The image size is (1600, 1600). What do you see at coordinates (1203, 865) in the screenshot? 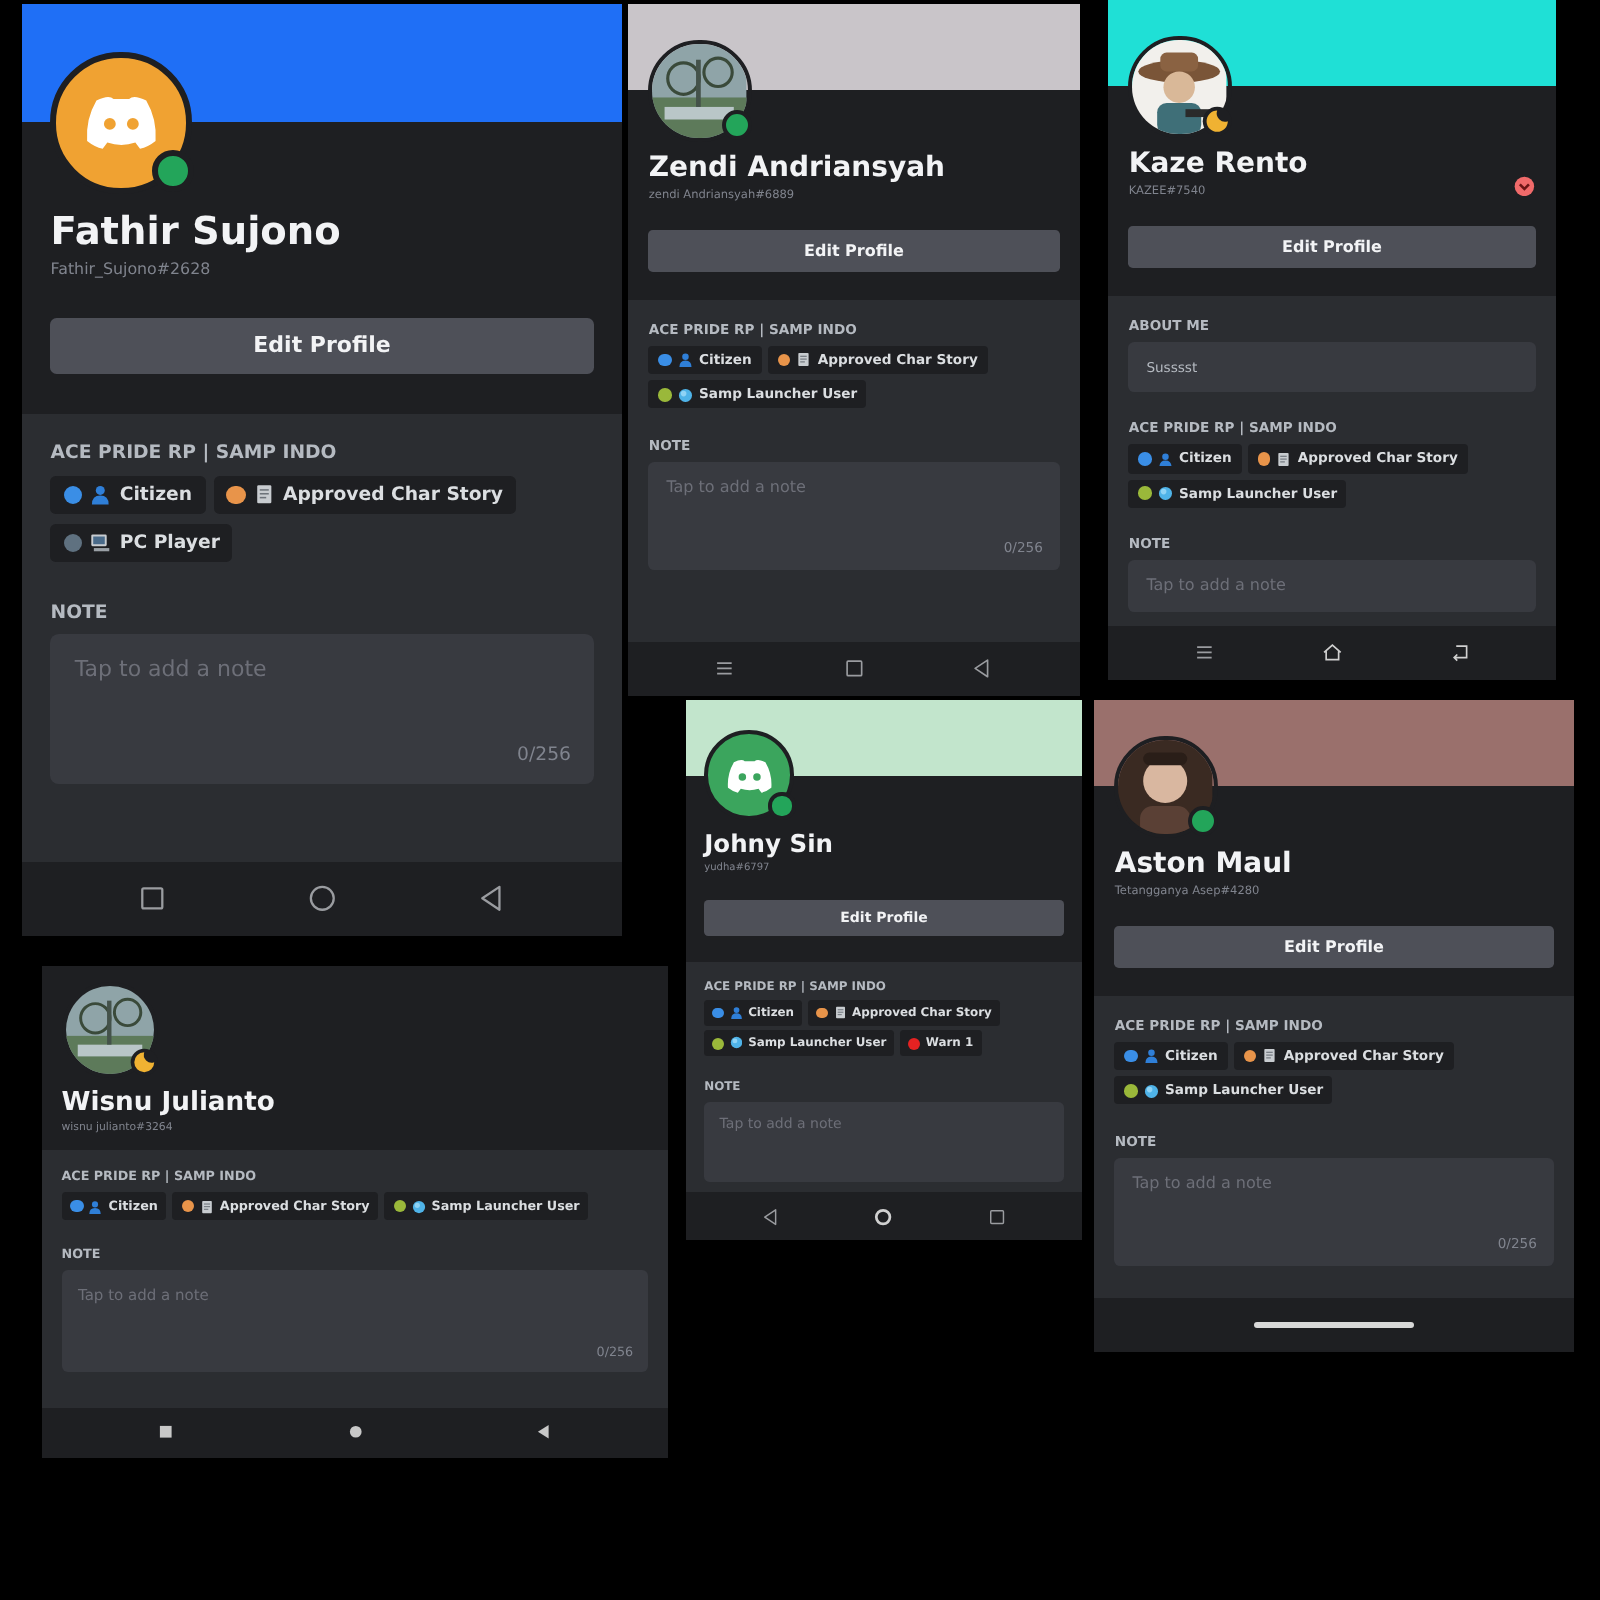
I see `user-name: Aston Maul` at bounding box center [1203, 865].